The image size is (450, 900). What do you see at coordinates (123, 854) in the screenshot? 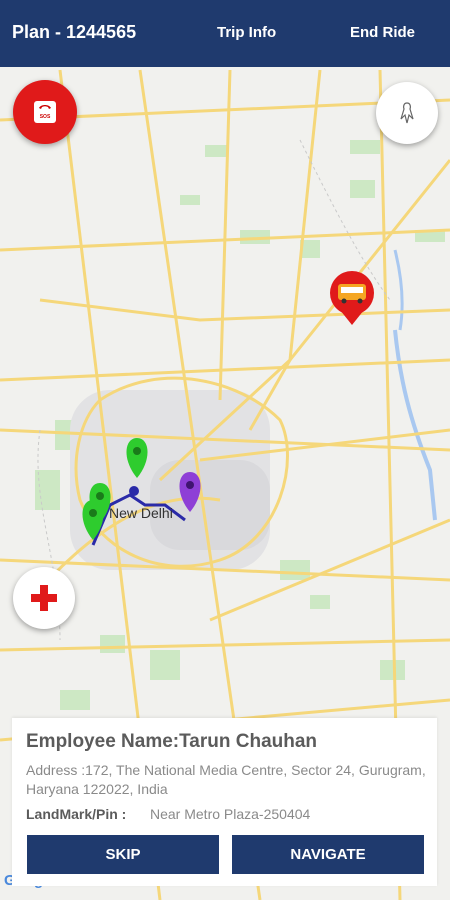
I see `skip-button: SKIP` at bounding box center [123, 854].